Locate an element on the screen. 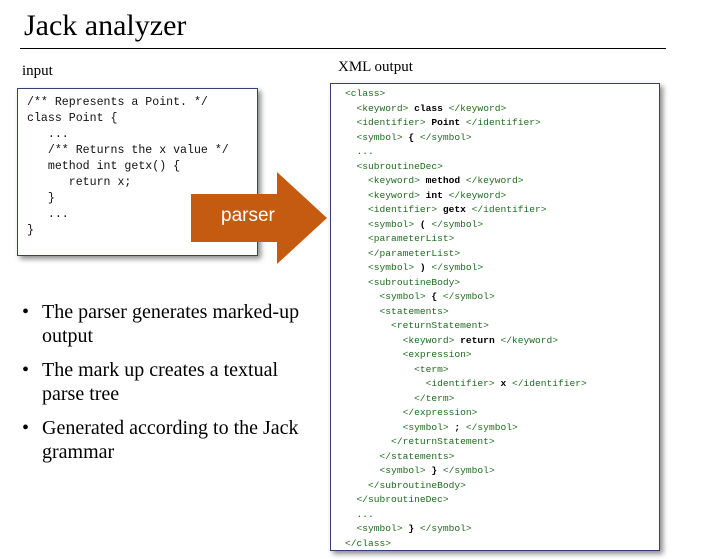 The height and width of the screenshot is (559, 703). xml-tag-open: <statements> is located at coordinates (397, 311).